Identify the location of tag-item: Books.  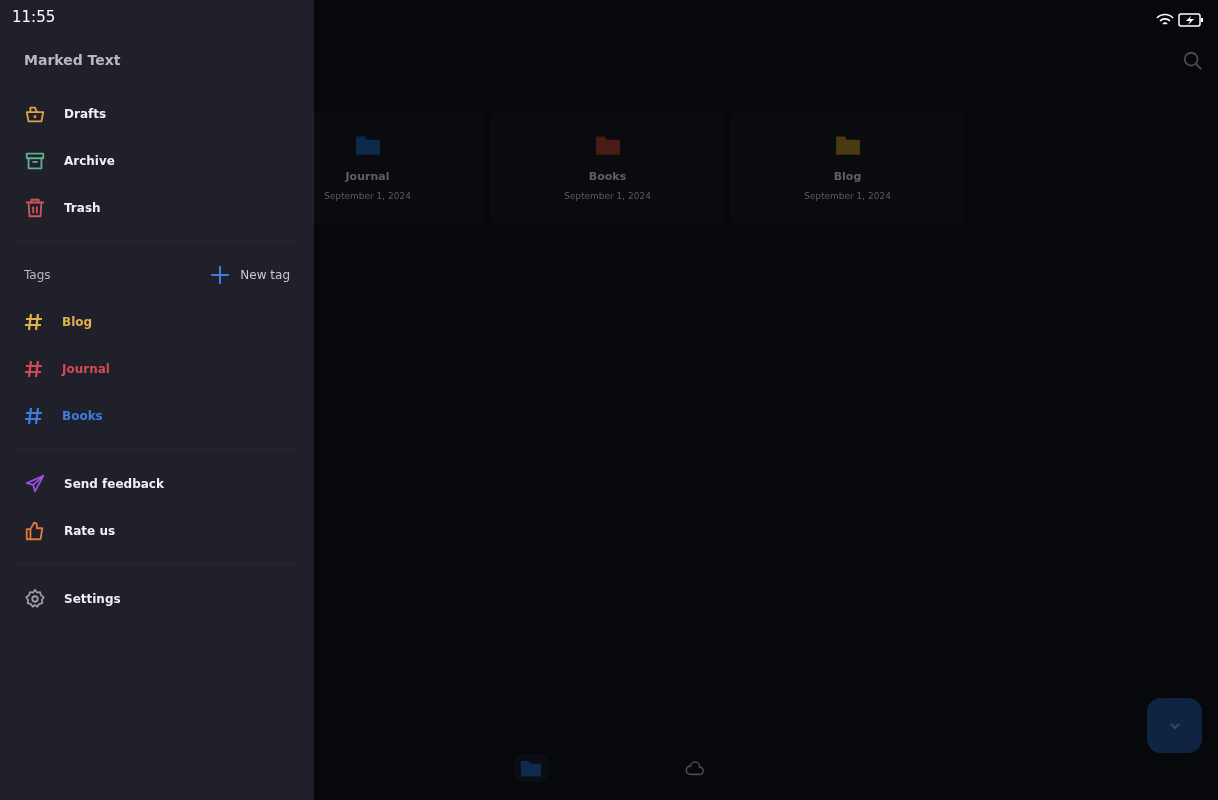
(157, 415).